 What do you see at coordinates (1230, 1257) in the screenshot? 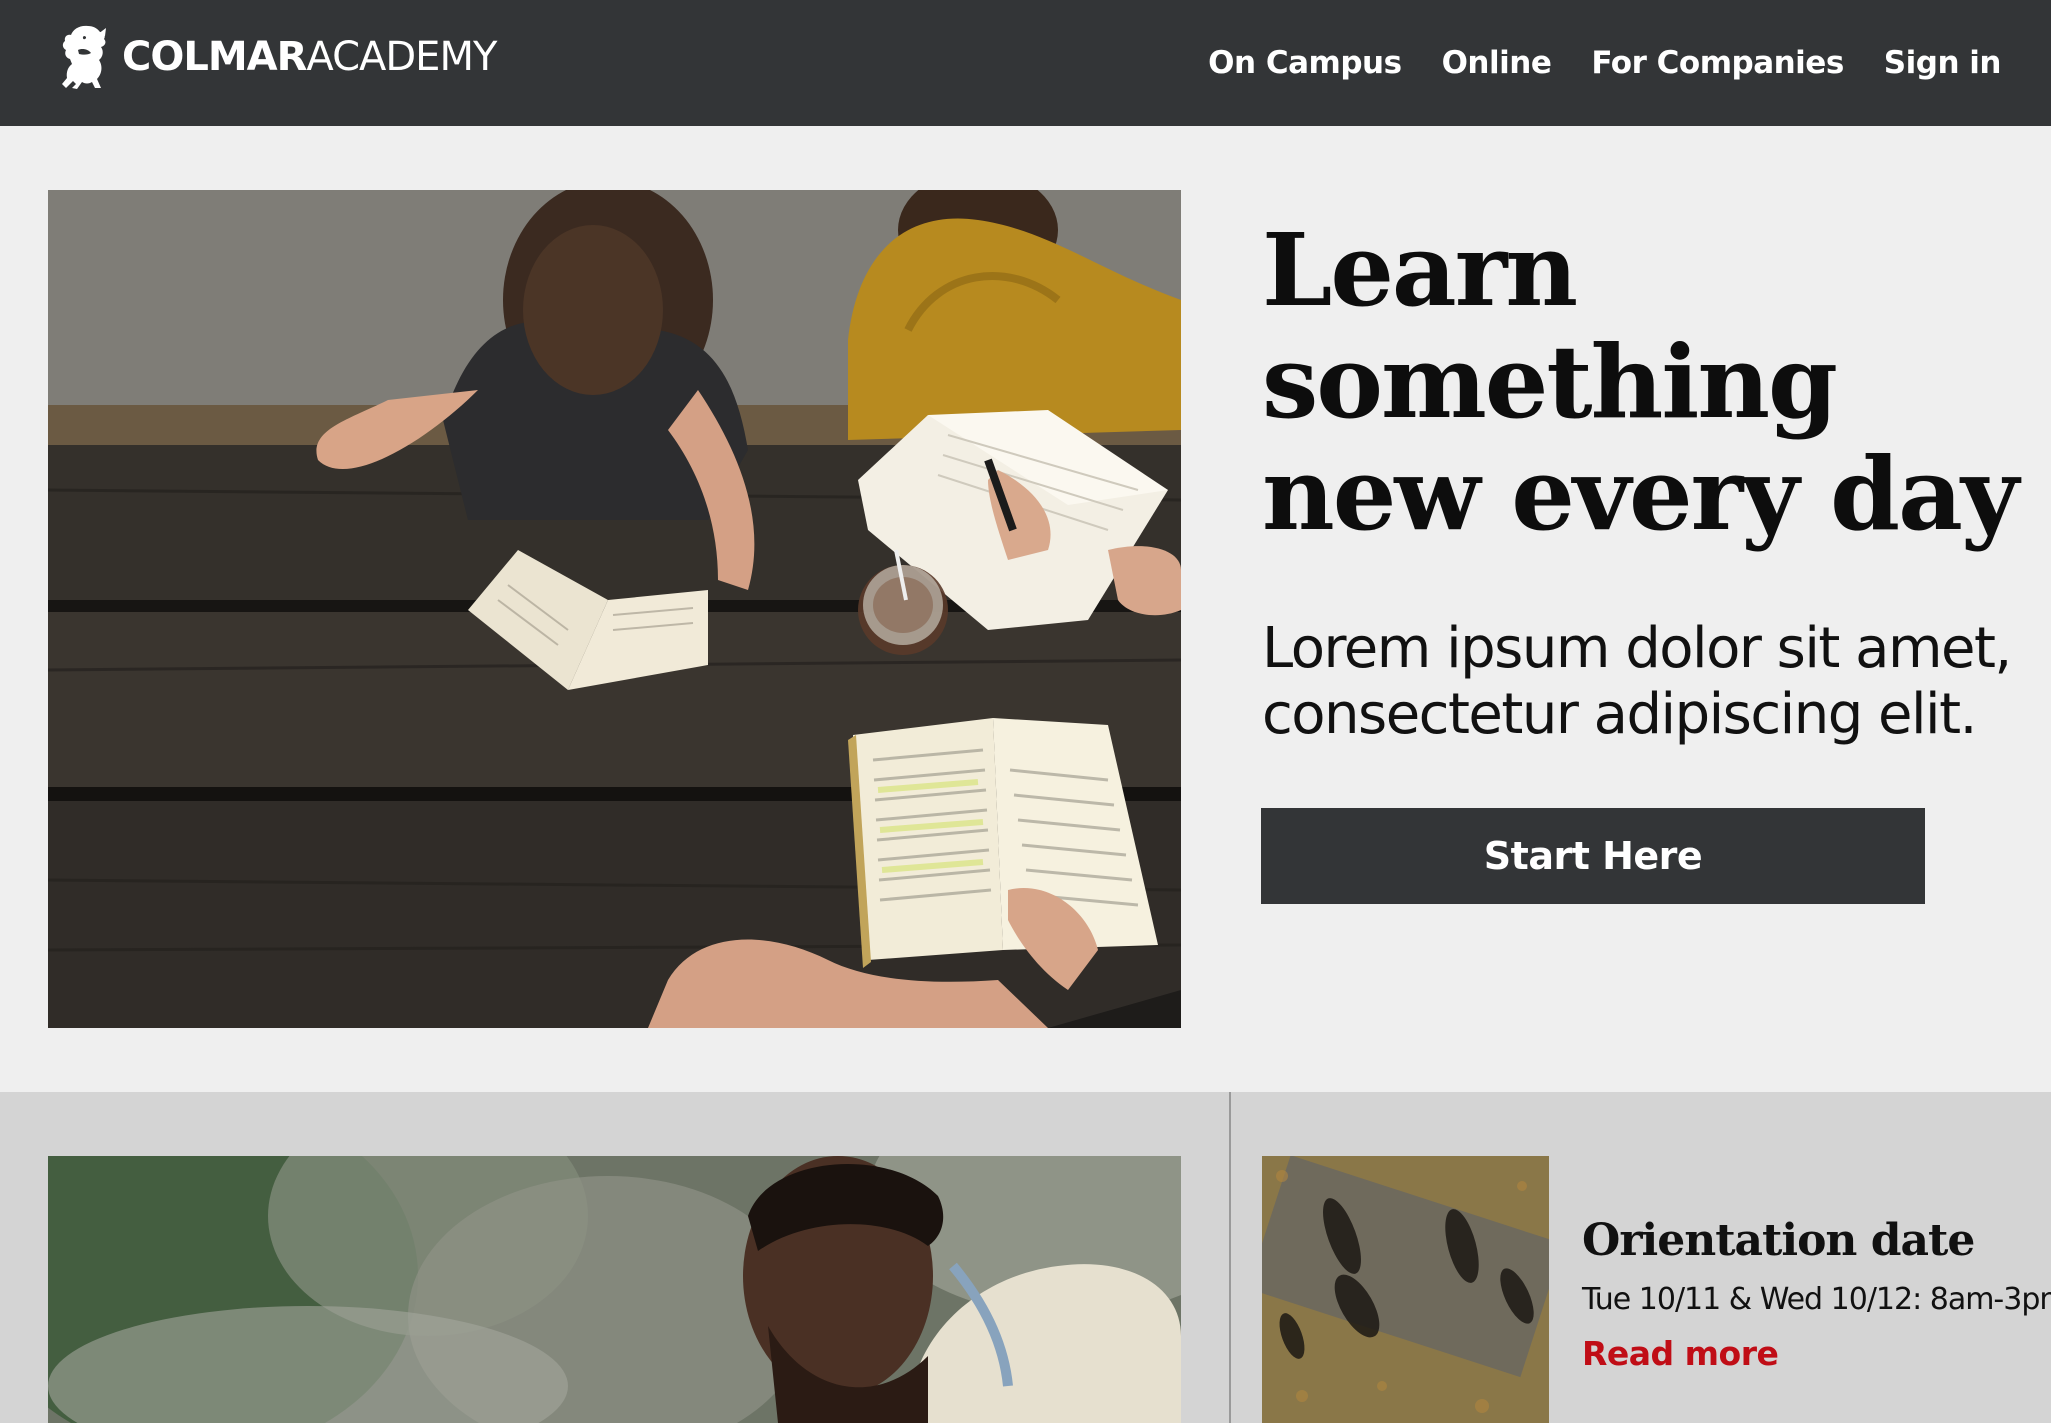
I see `section-divider` at bounding box center [1230, 1257].